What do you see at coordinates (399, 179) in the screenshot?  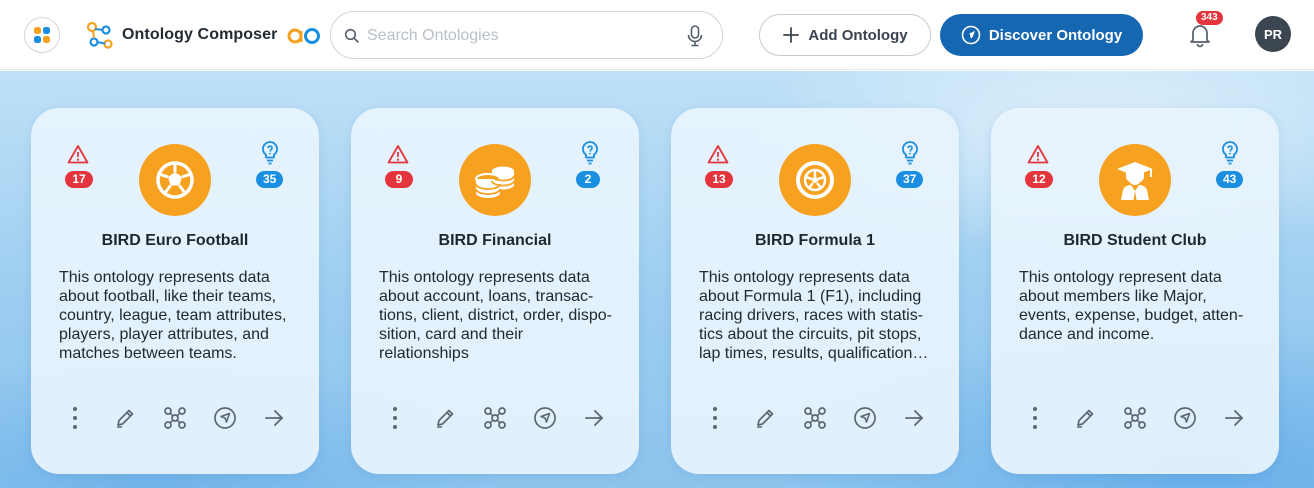 I see `warnings-count-badge: 9` at bounding box center [399, 179].